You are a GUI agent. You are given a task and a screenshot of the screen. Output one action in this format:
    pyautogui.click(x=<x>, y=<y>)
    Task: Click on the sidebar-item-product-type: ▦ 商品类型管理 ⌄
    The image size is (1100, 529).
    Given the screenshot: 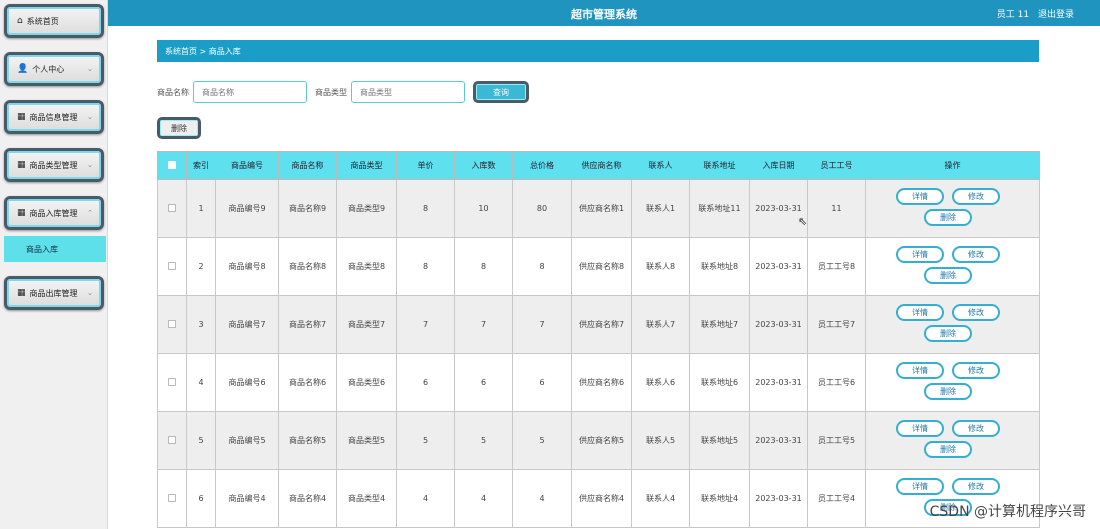 What is the action you would take?
    pyautogui.click(x=54, y=165)
    